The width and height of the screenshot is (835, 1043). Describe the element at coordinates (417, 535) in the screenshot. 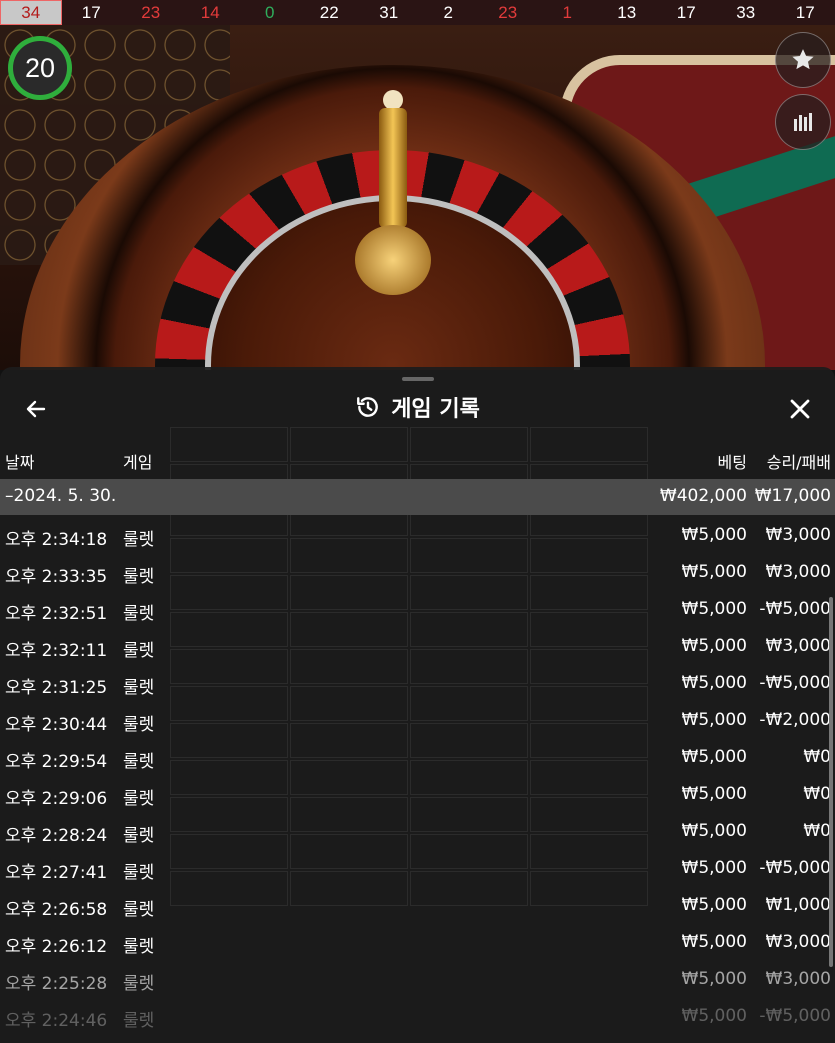

I see `history-row: 오후 2:34:18 룰렛 ₩5,000 ₩3,000` at that location.